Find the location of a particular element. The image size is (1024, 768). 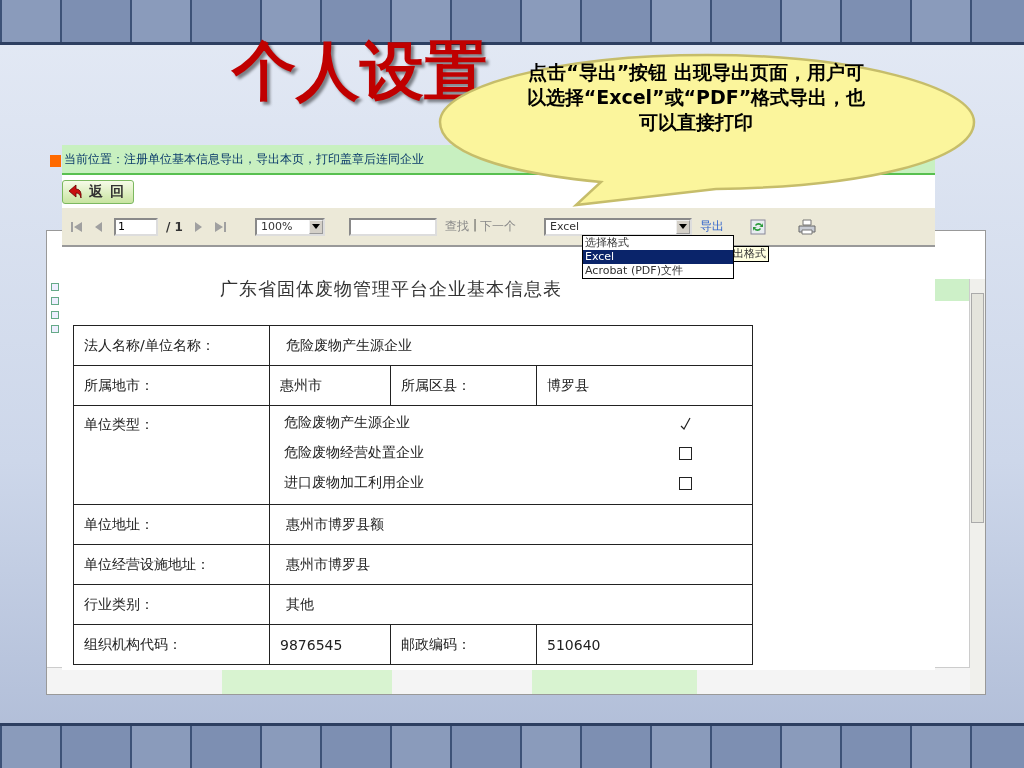

table-cell: 惠州市 is located at coordinates (330, 385).